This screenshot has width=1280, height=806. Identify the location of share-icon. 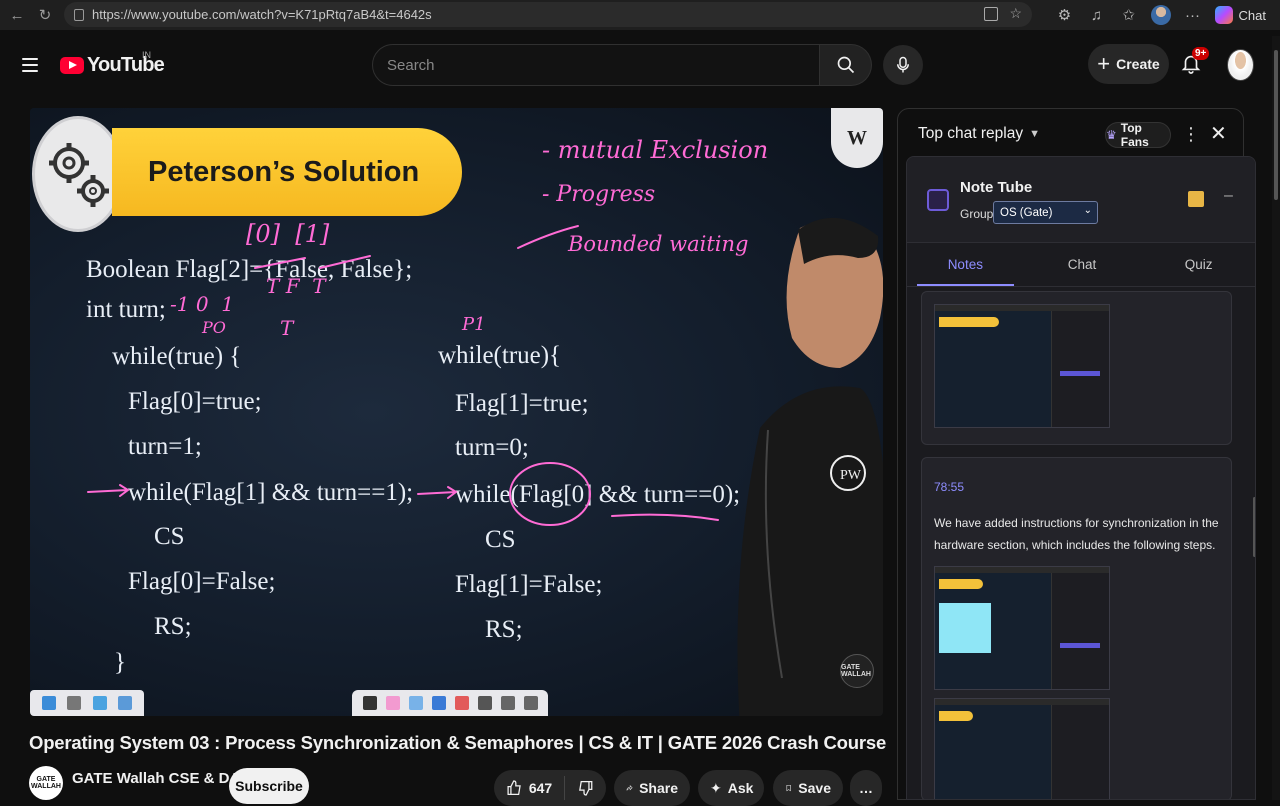
(629, 787).